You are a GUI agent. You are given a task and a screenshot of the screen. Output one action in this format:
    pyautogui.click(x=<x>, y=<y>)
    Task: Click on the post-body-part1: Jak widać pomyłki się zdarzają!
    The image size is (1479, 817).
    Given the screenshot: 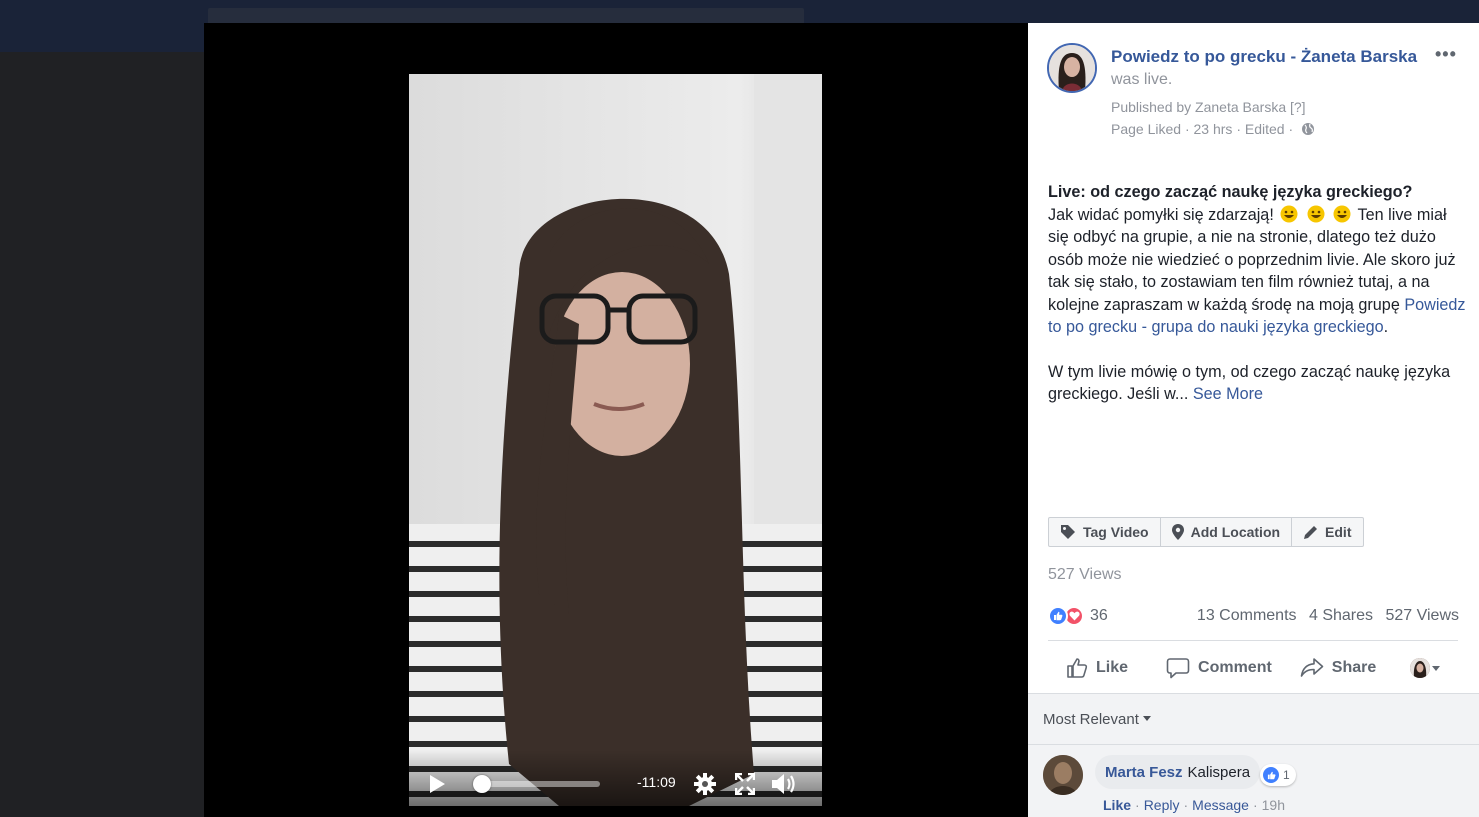 What is the action you would take?
    pyautogui.click(x=1161, y=214)
    